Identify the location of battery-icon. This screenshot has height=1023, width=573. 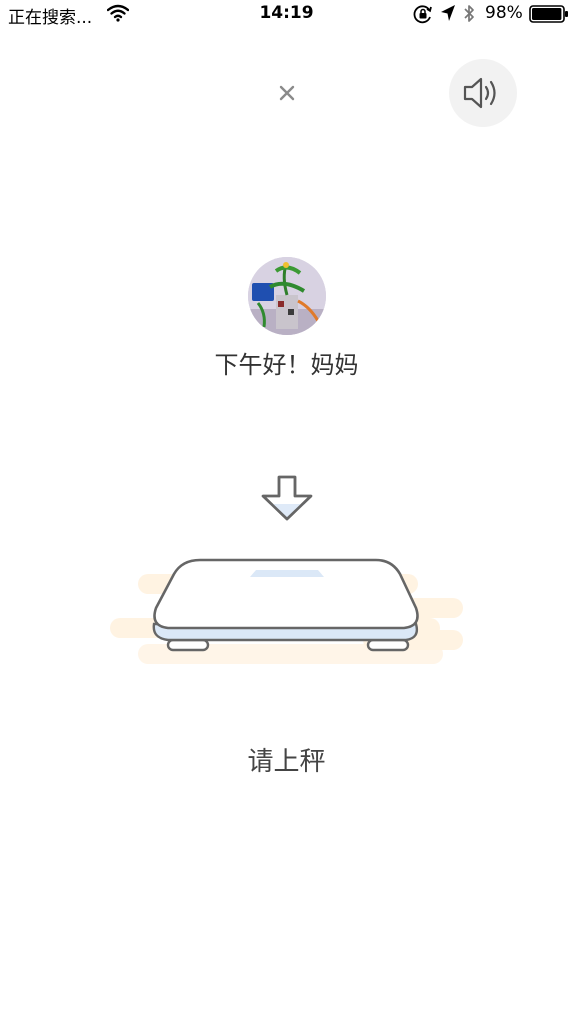
(548, 14).